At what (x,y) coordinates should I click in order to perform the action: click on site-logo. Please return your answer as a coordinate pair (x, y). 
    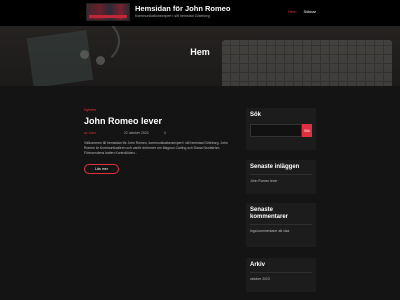
    Looking at the image, I should click on (108, 12).